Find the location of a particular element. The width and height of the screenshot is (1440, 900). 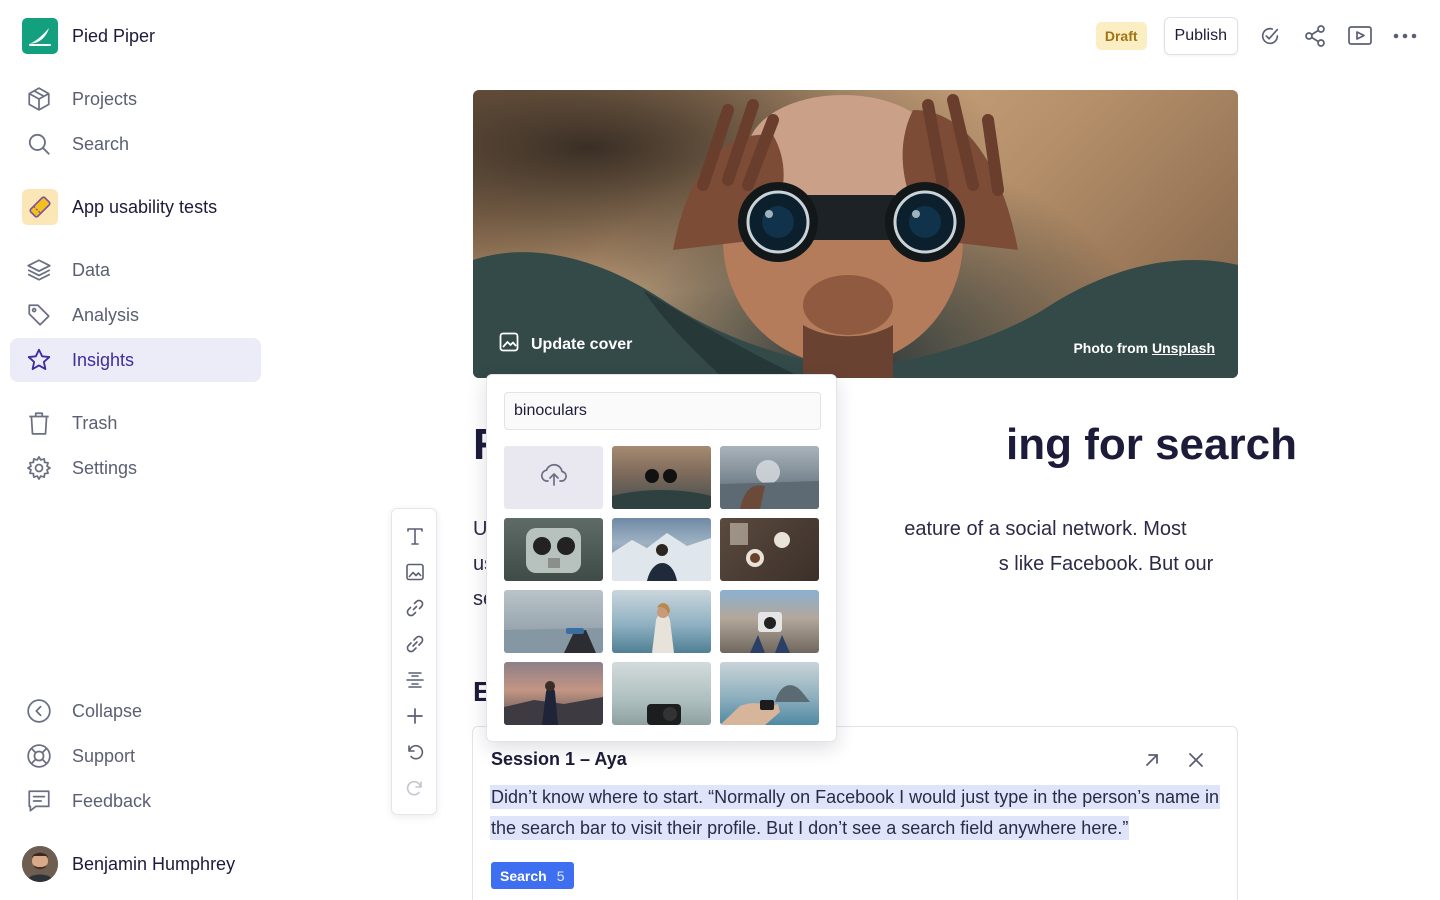

sidebar-item-label: Data is located at coordinates (91, 269).